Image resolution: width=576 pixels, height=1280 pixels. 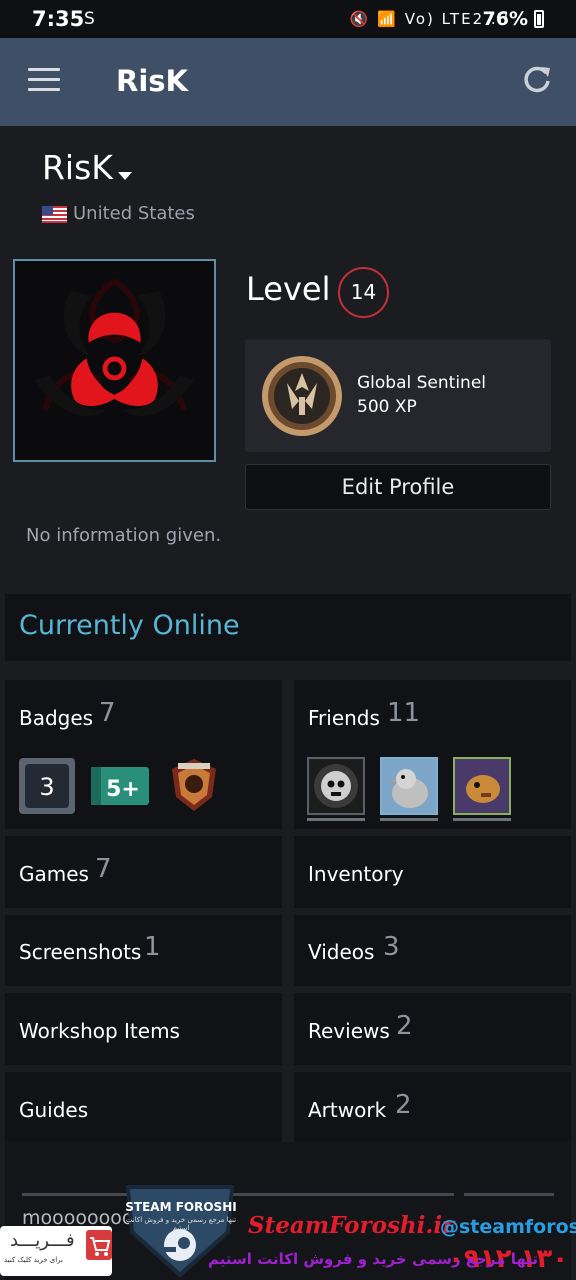 What do you see at coordinates (125, 176) in the screenshot?
I see `dropdown-caret-icon` at bounding box center [125, 176].